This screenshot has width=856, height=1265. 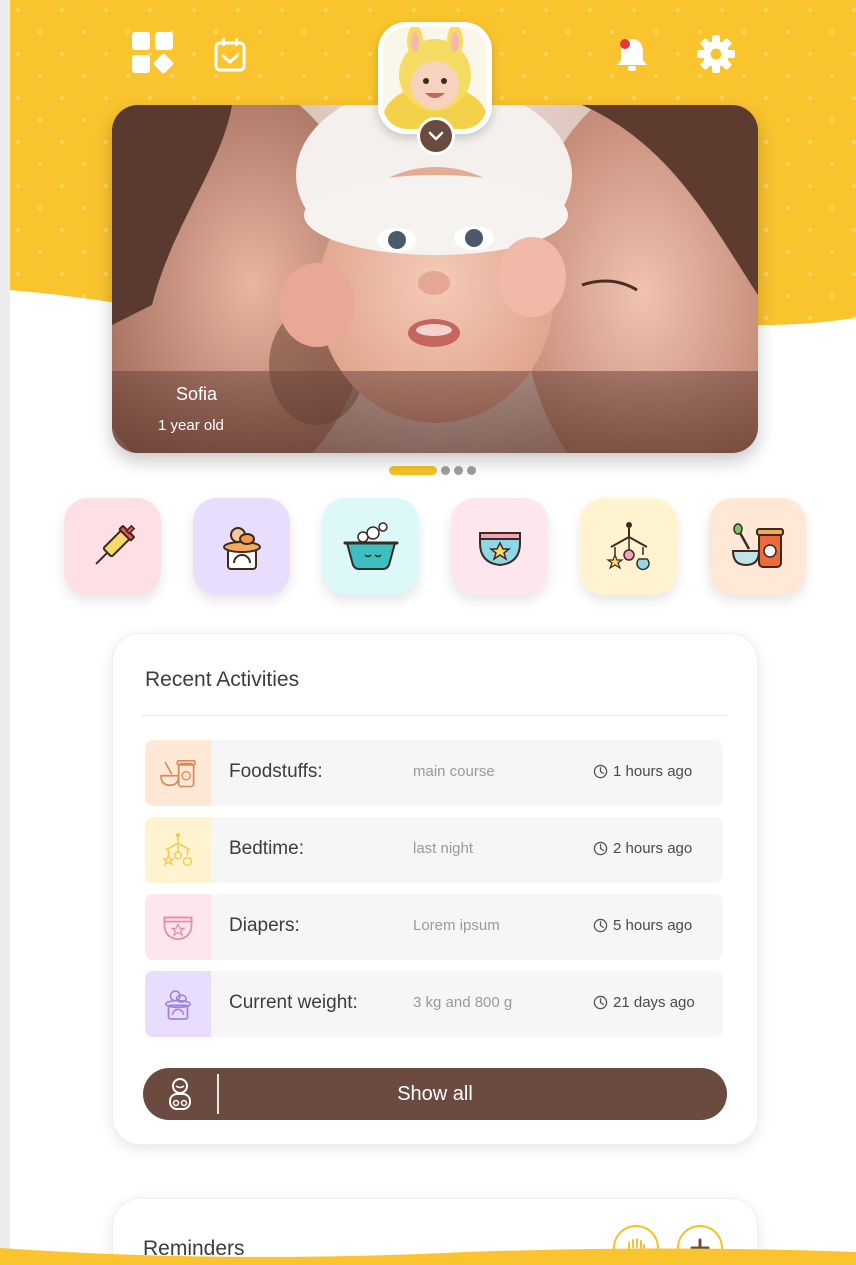 I want to click on tile-vaccine, so click(x=112, y=546).